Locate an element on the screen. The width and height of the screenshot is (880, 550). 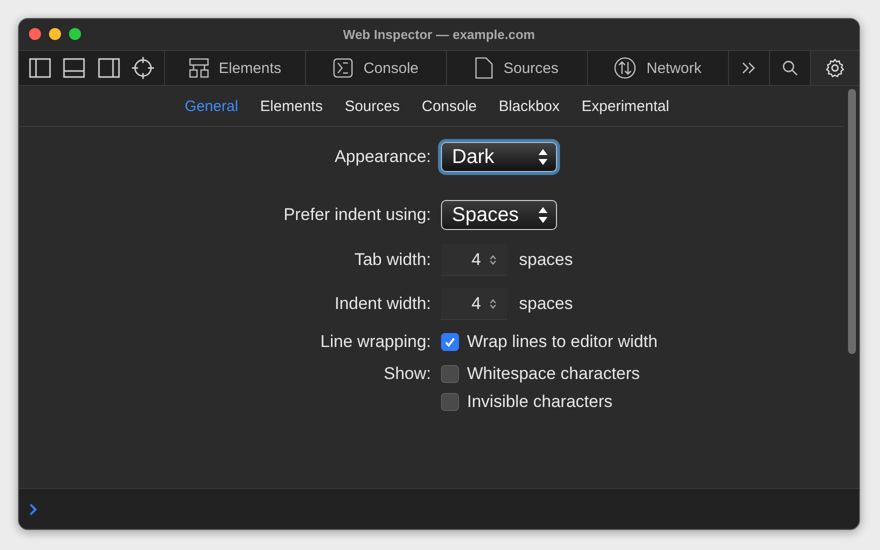
setting-label: Tab width: is located at coordinates (392, 260).